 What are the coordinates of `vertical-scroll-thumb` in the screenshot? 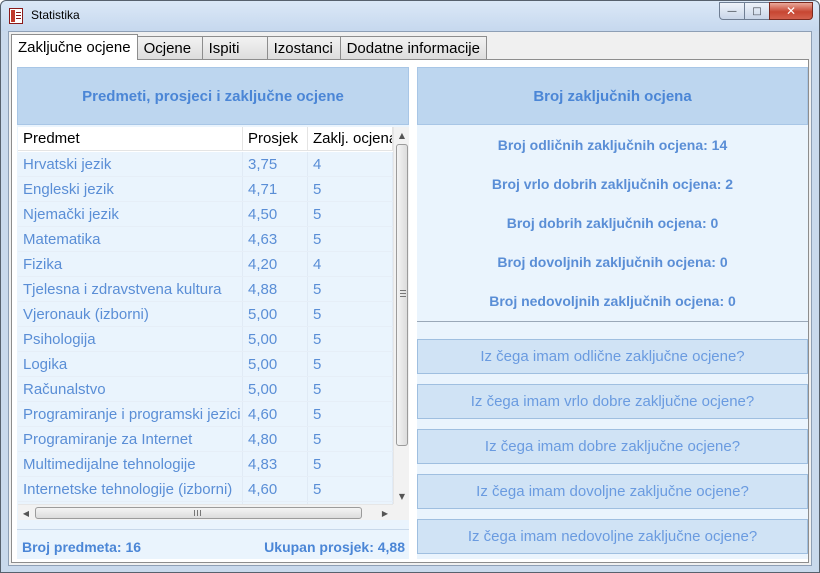 It's located at (402, 295).